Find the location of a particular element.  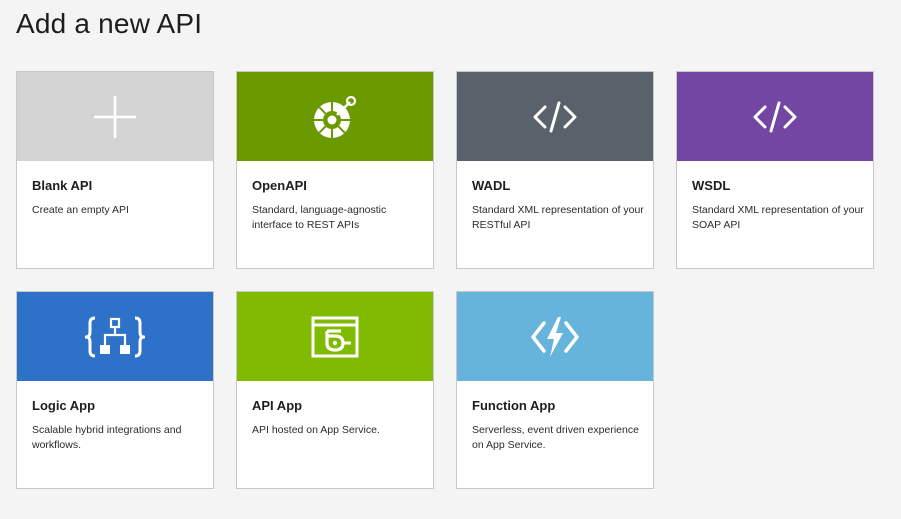

card-title: Function App is located at coordinates (514, 405).